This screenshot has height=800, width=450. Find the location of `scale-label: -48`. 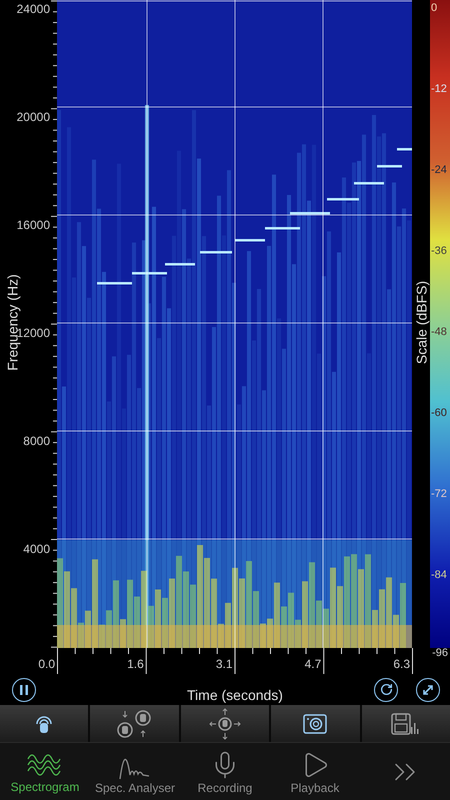

scale-label: -48 is located at coordinates (439, 332).